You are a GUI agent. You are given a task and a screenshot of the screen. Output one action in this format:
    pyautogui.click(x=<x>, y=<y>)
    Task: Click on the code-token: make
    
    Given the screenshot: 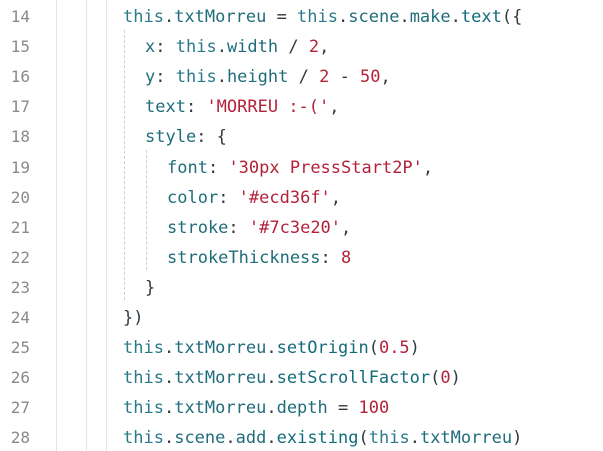 What is the action you would take?
    pyautogui.click(x=430, y=17)
    